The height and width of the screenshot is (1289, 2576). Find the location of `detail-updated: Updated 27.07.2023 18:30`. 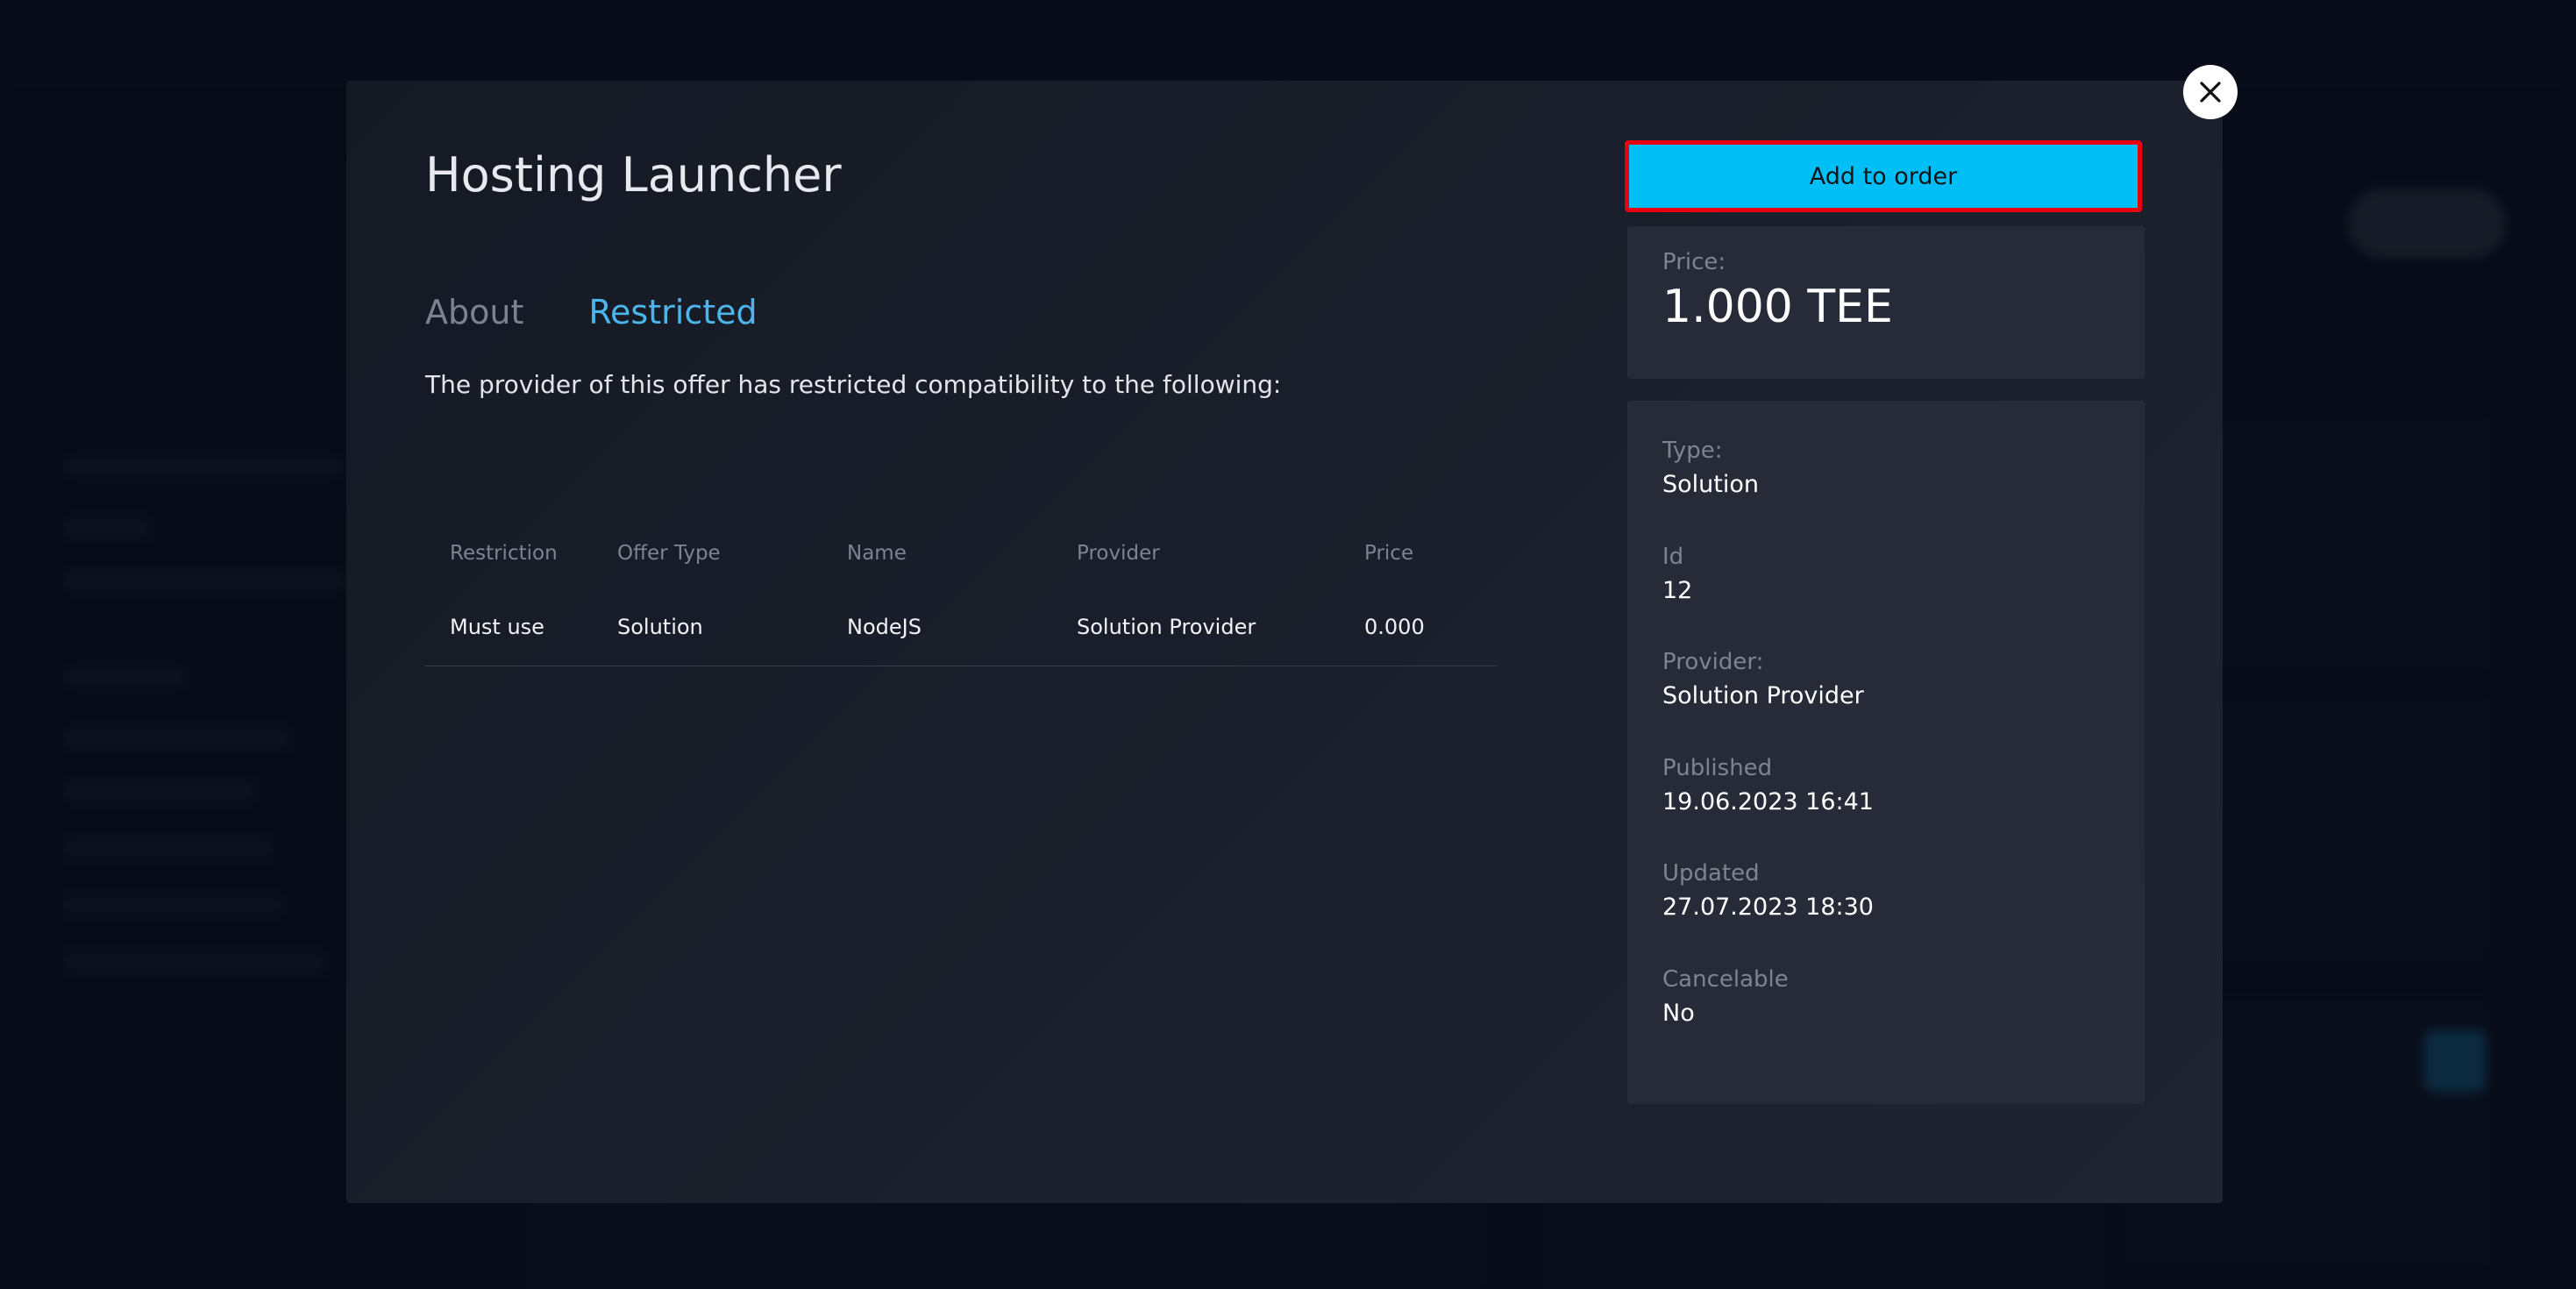

detail-updated: Updated 27.07.2023 18:30 is located at coordinates (1768, 890).